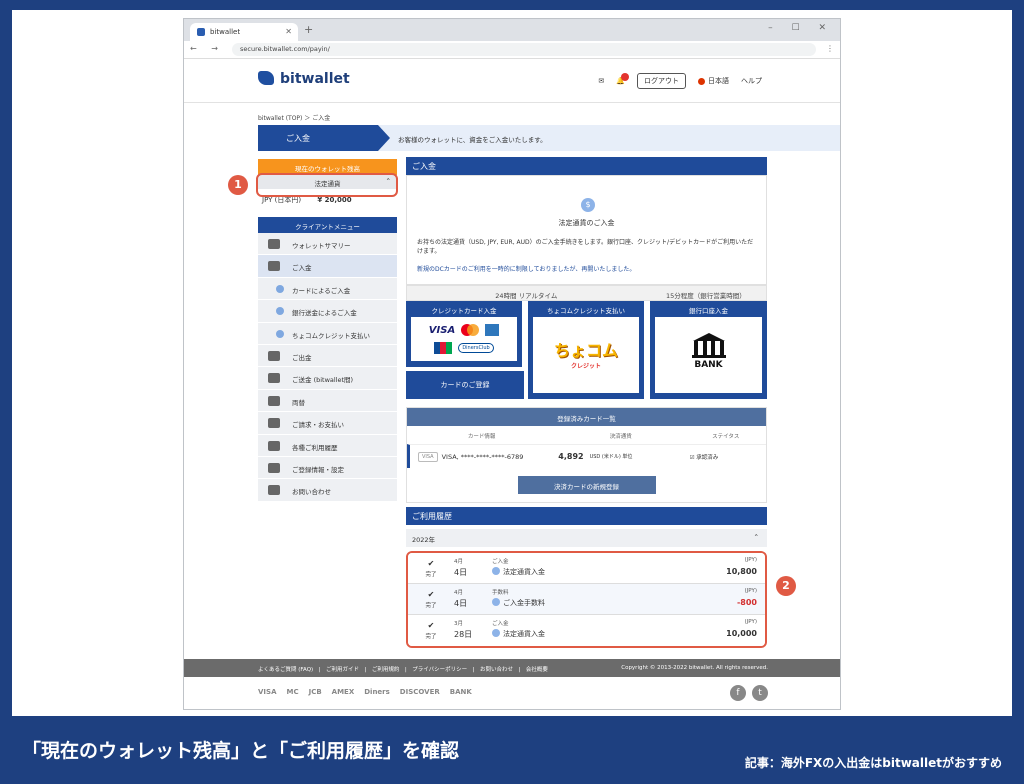  I want to click on sidebar-item: ちょコムクレジット支払い, so click(327, 333).